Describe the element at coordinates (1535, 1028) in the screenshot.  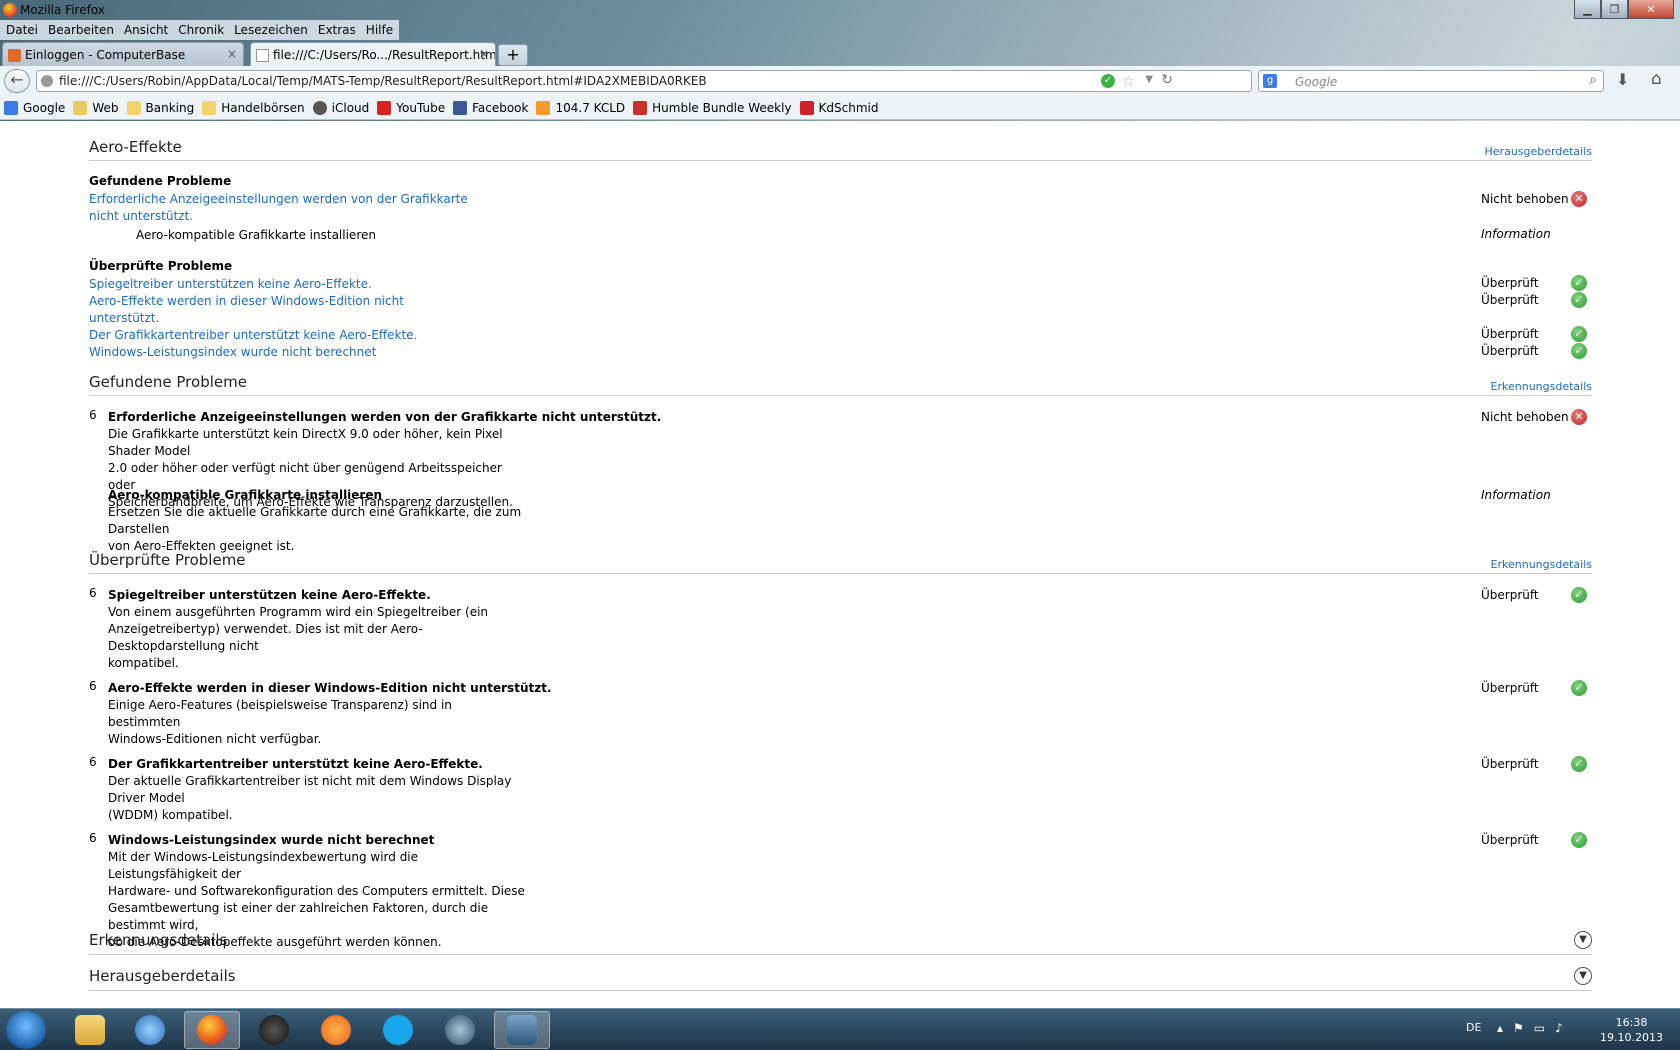
I see `system-tray-icons: ▴⚑▭♪` at that location.